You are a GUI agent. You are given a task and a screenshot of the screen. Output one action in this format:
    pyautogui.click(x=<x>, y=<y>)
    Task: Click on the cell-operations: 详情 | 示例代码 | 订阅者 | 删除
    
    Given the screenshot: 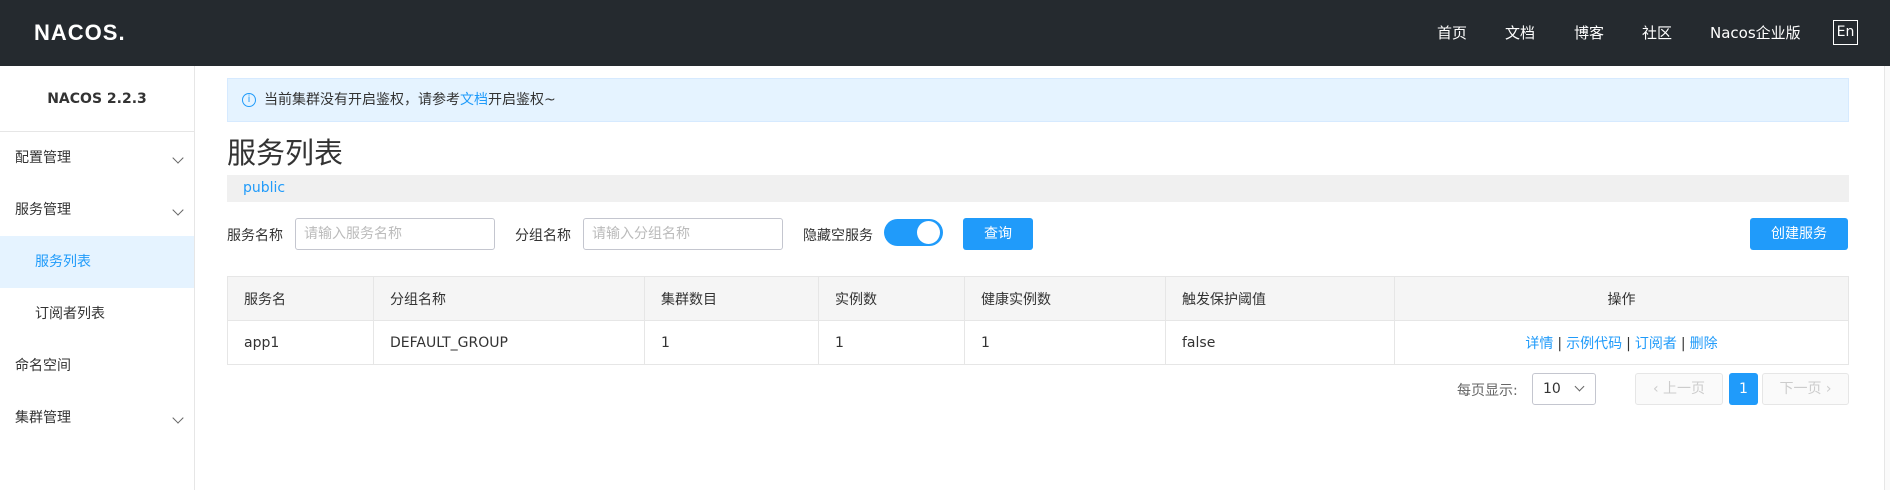 What is the action you would take?
    pyautogui.click(x=1621, y=342)
    